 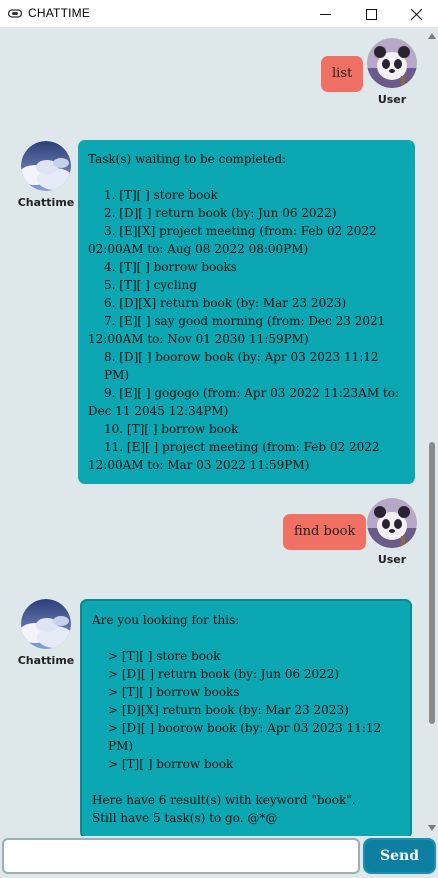 I want to click on minimize-button, so click(x=325, y=14).